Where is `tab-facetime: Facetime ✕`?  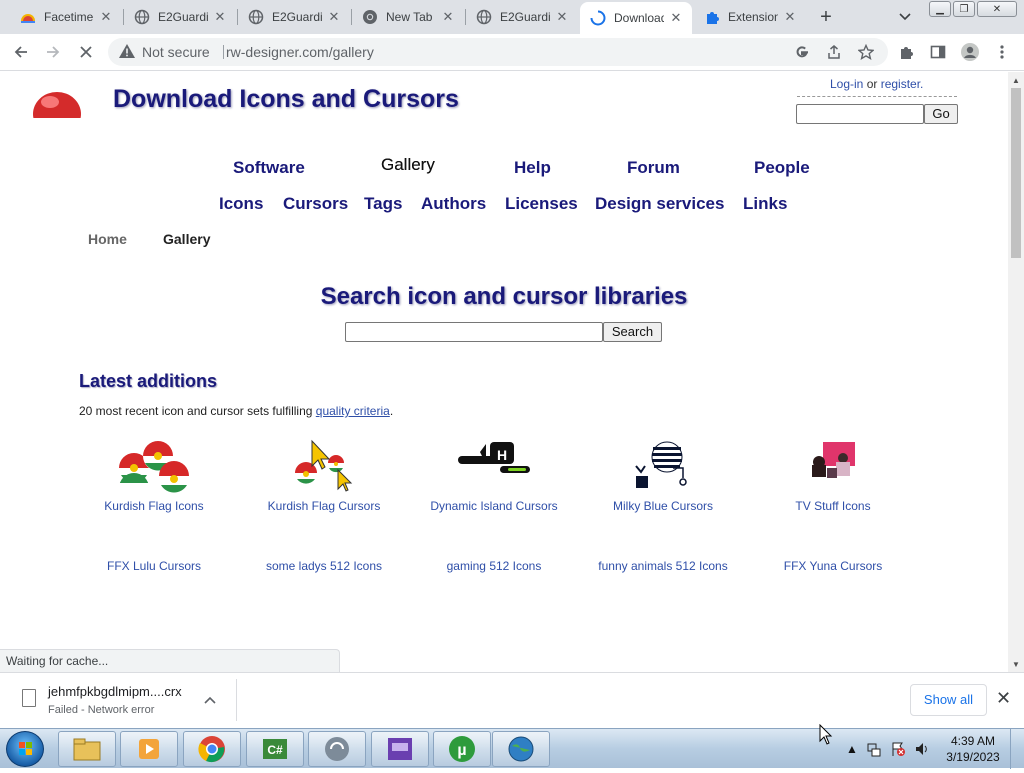
tab-facetime: Facetime ✕ is located at coordinates (66, 17).